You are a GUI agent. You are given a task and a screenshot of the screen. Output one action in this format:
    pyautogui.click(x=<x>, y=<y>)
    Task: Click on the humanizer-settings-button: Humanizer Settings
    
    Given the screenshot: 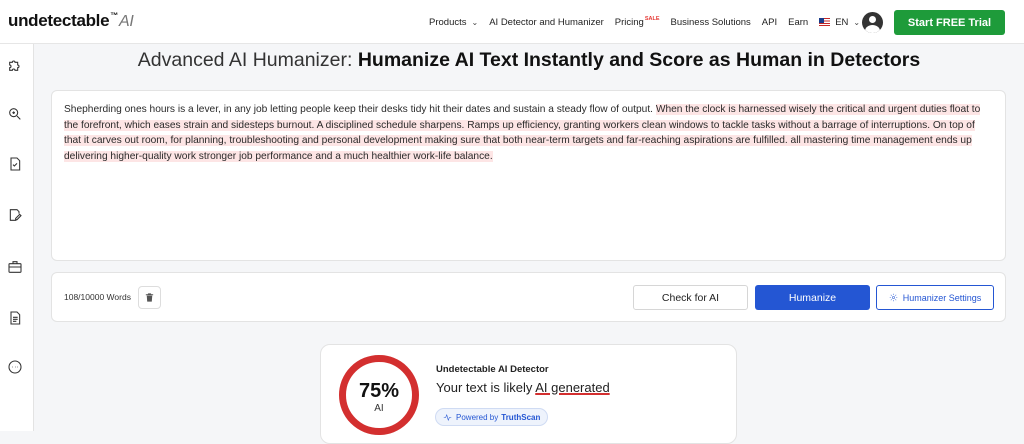 What is the action you would take?
    pyautogui.click(x=935, y=297)
    